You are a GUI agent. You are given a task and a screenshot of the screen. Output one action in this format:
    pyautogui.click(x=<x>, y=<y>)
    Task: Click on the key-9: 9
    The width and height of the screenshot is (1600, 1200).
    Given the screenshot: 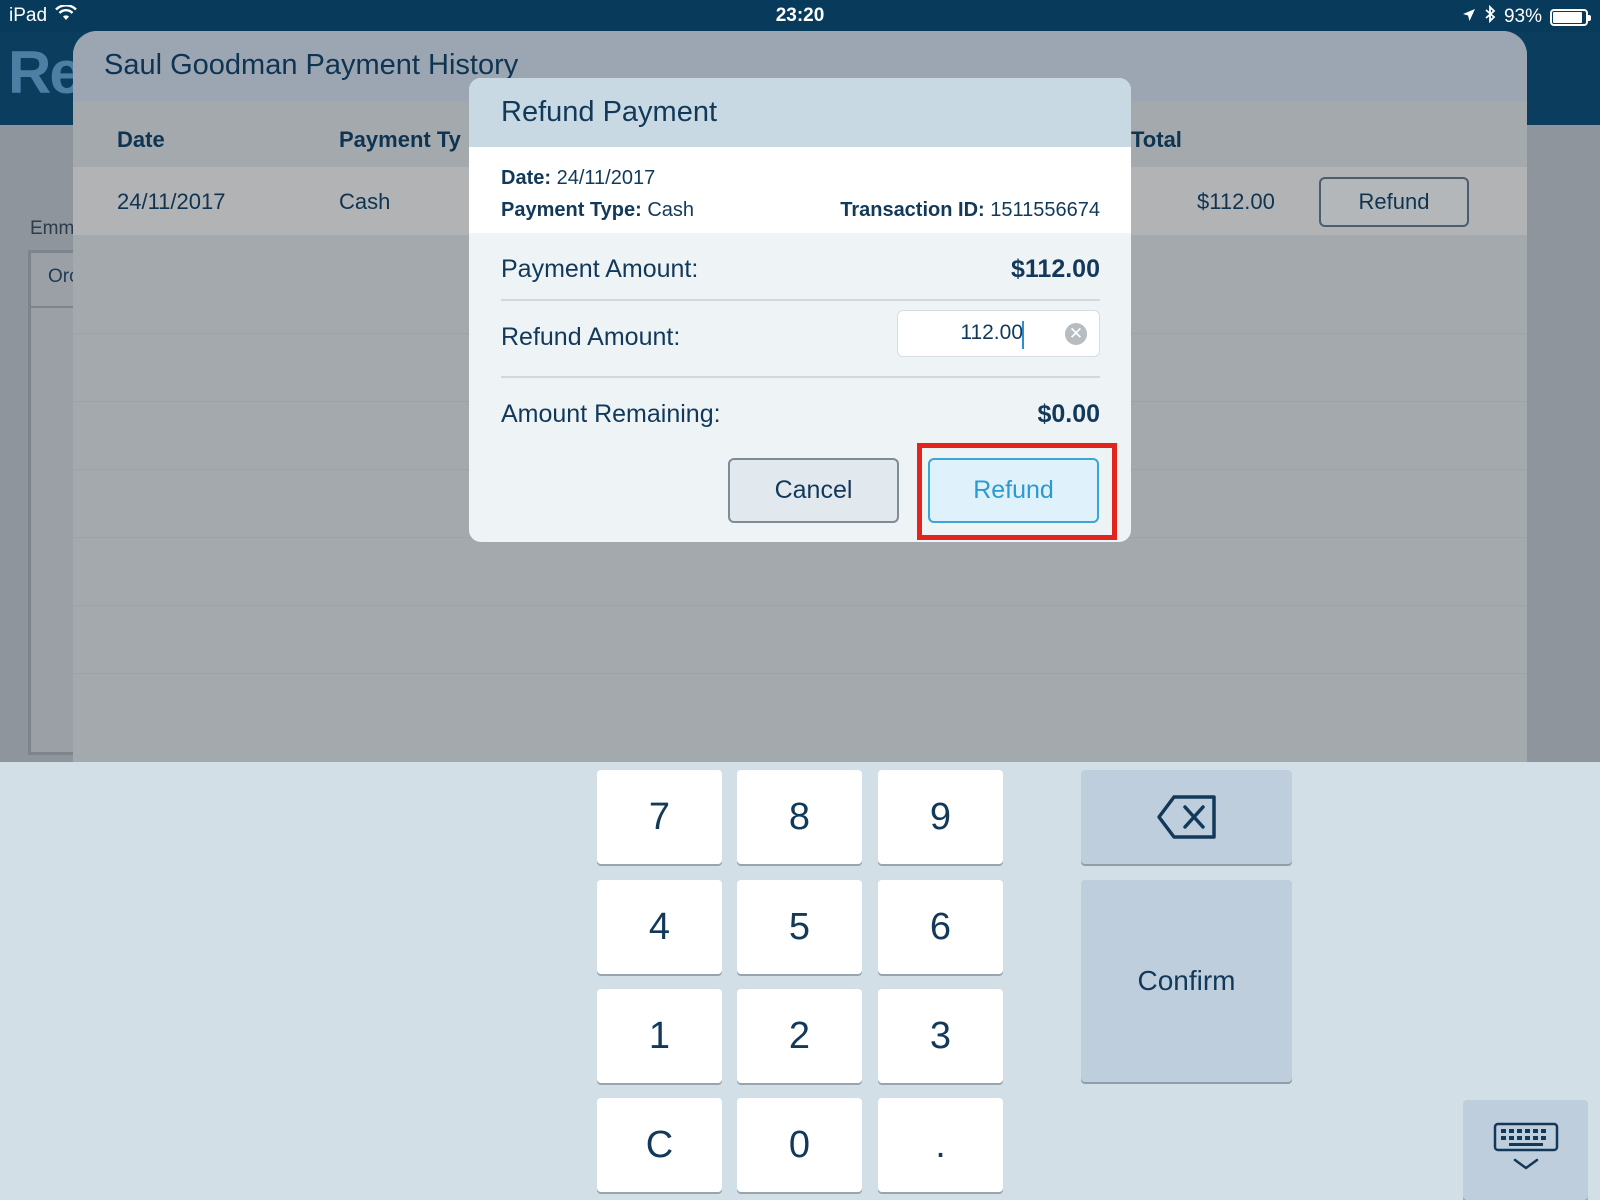 What is the action you would take?
    pyautogui.click(x=940, y=817)
    